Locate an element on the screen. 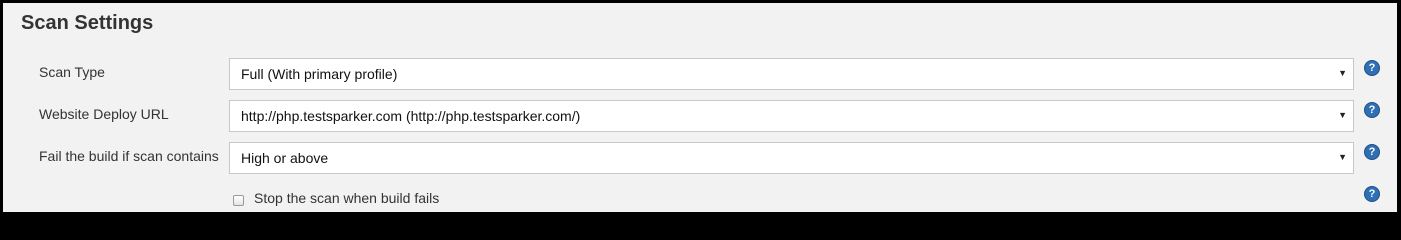 The image size is (1401, 240). section-title: Scan Settings is located at coordinates (87, 23).